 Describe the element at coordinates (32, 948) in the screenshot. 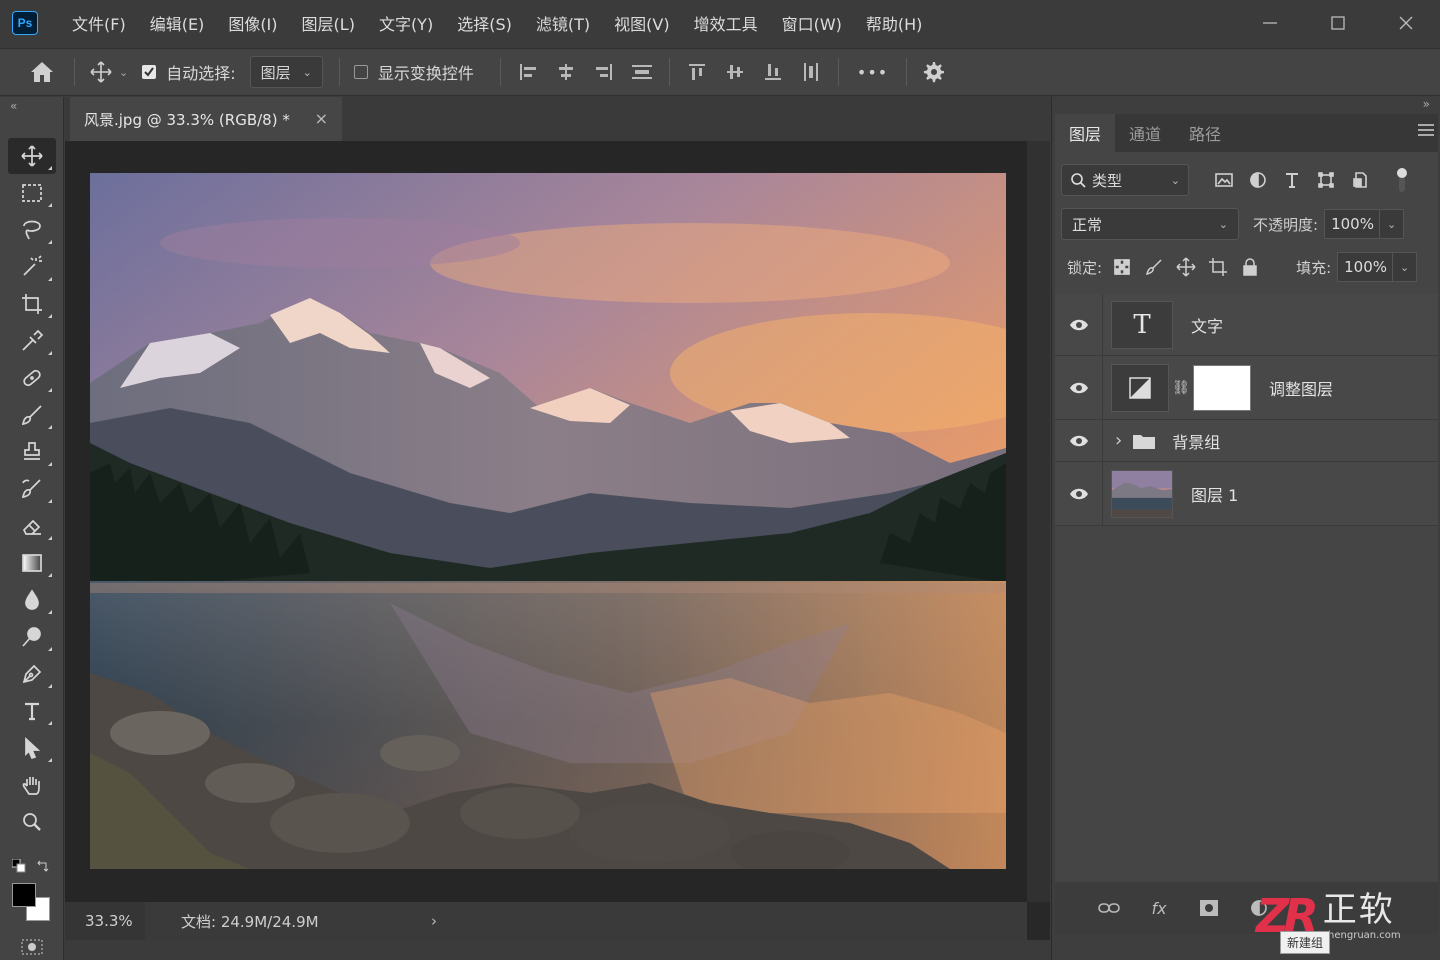

I see `quick-mask-icon` at that location.